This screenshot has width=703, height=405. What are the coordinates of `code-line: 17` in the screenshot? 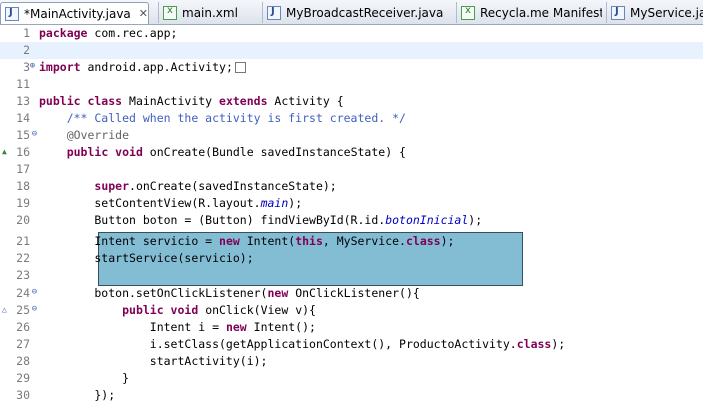 It's located at (351, 169).